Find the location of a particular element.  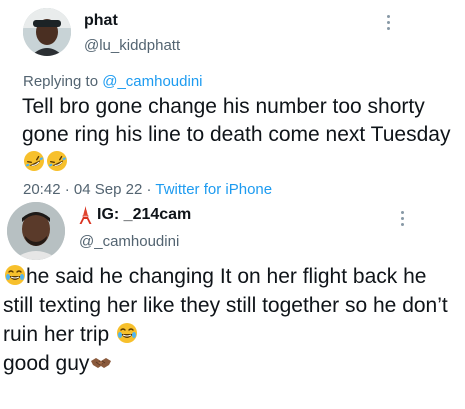

handshake-emoji is located at coordinates (101, 362).